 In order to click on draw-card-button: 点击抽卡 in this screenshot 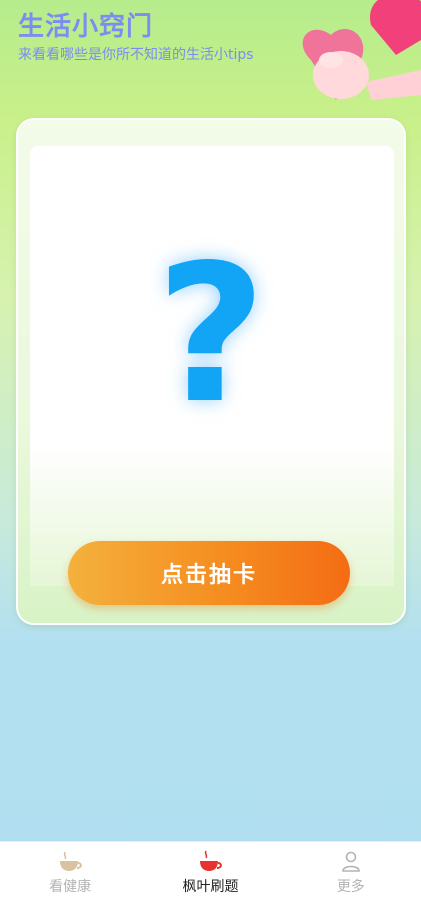, I will do `click(209, 573)`.